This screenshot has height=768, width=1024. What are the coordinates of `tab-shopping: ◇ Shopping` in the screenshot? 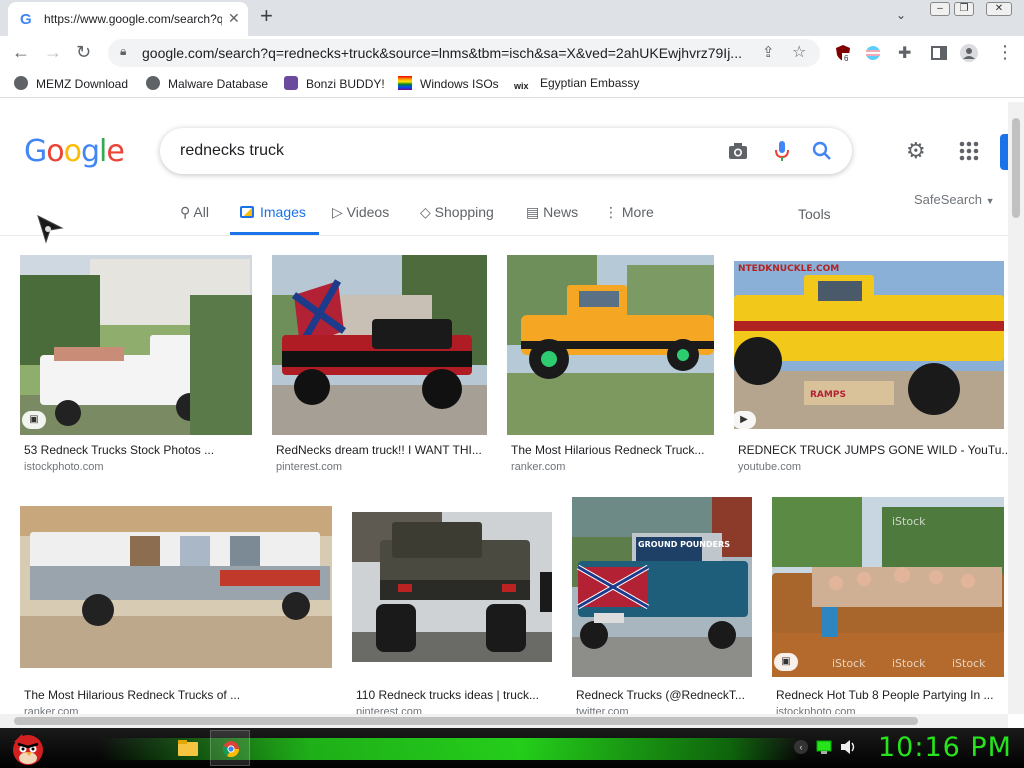 It's located at (457, 212).